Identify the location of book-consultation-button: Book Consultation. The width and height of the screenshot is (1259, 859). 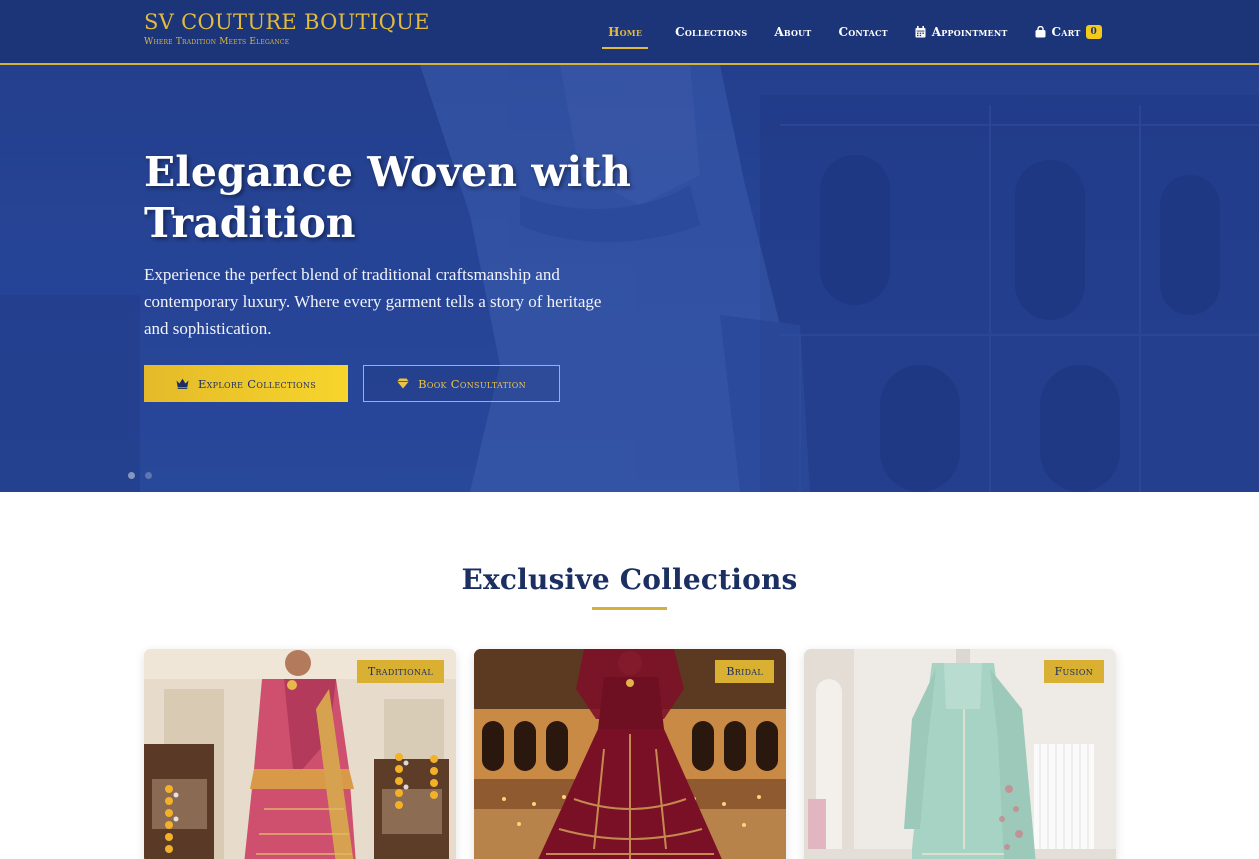
(461, 383).